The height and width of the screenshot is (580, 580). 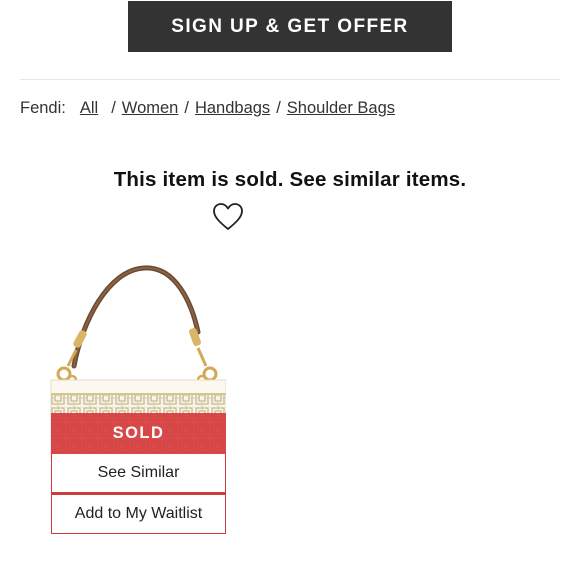 What do you see at coordinates (290, 179) in the screenshot?
I see `sold-status-message: This item is sold. See similar items.` at bounding box center [290, 179].